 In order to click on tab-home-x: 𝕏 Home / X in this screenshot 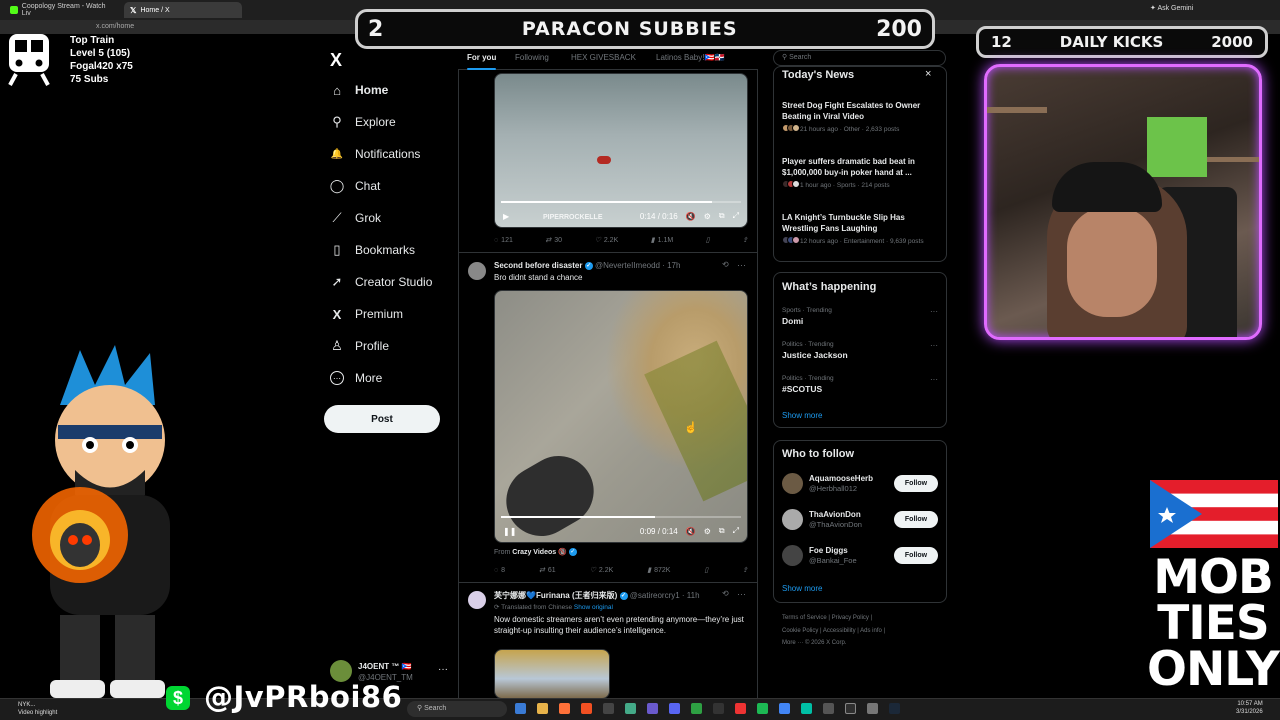, I will do `click(183, 10)`.